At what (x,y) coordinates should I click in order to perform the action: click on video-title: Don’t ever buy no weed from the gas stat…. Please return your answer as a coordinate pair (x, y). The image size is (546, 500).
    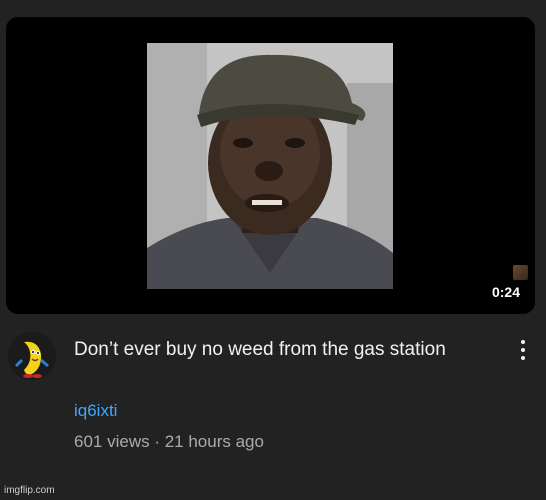
    Looking at the image, I should click on (269, 350).